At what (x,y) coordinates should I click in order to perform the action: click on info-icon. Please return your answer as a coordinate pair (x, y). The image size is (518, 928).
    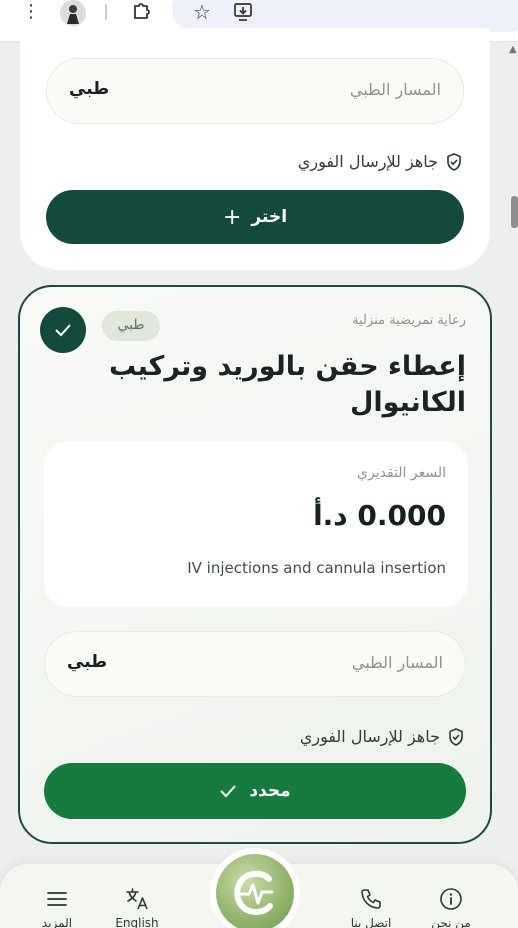
    Looking at the image, I should click on (451, 899).